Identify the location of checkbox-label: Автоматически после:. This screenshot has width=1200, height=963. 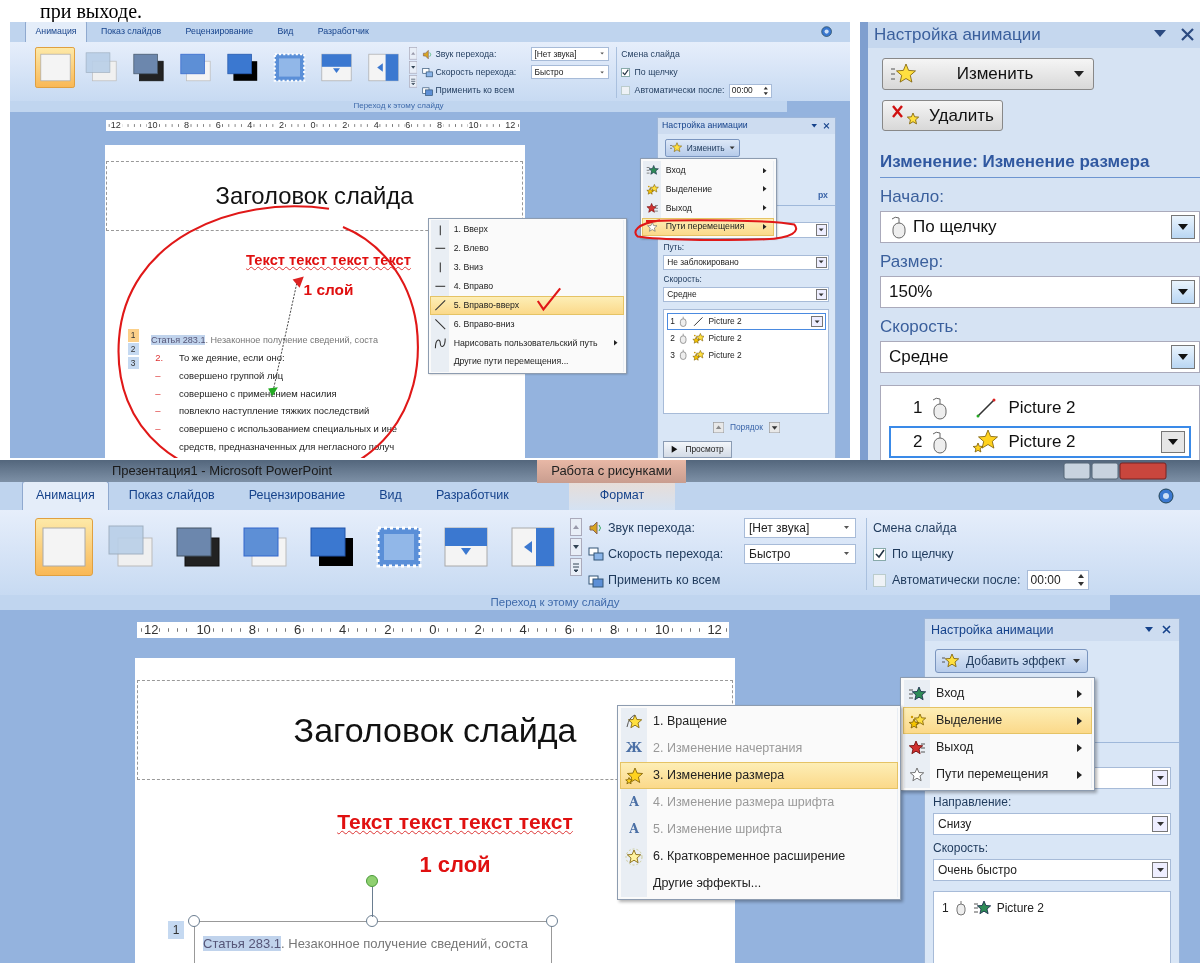
(679, 90).